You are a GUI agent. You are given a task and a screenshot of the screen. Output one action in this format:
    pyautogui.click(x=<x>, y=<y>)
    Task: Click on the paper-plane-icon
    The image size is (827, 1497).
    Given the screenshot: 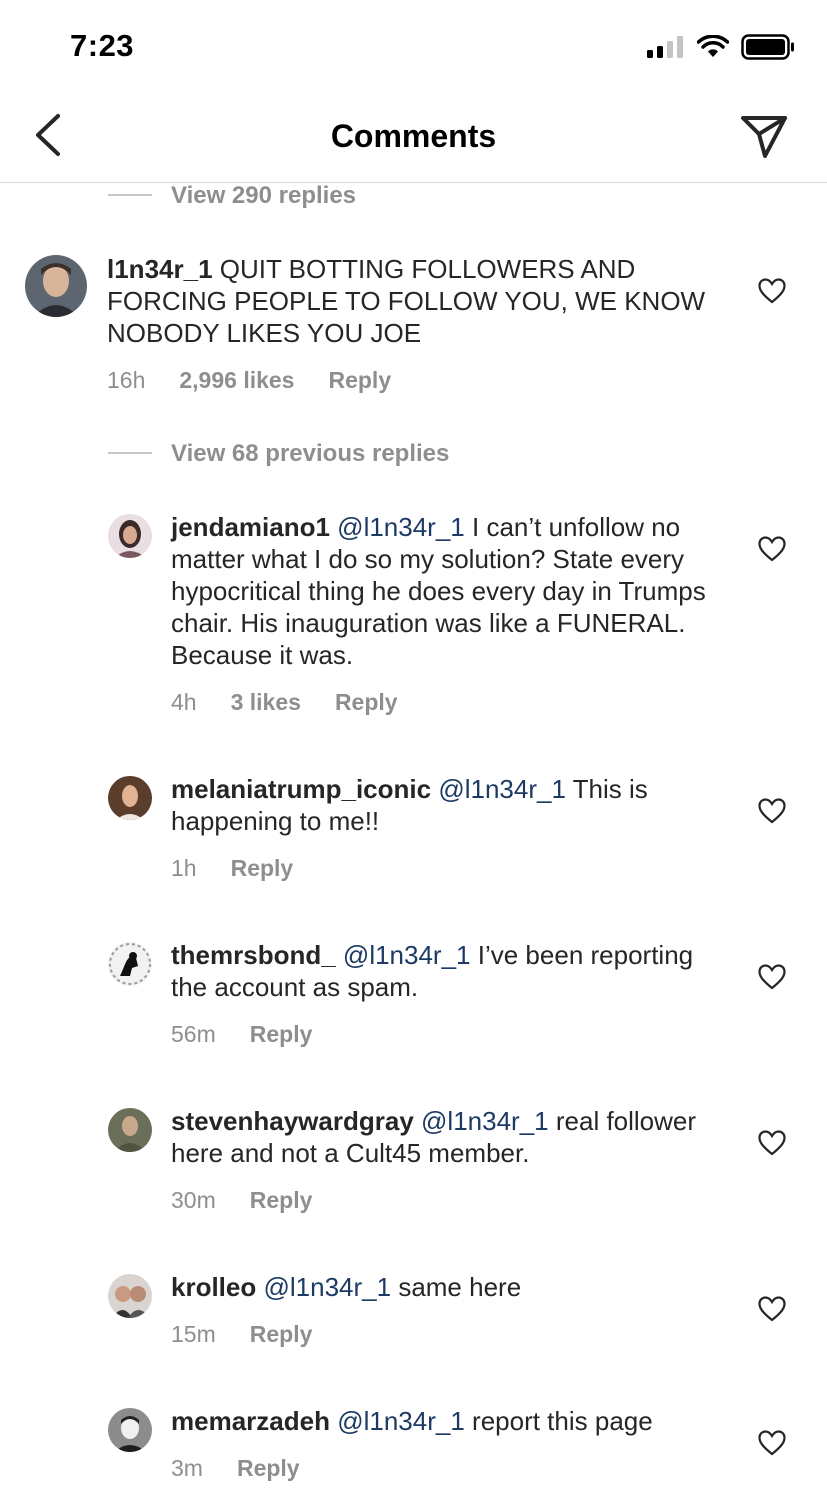 What is the action you would take?
    pyautogui.click(x=764, y=137)
    